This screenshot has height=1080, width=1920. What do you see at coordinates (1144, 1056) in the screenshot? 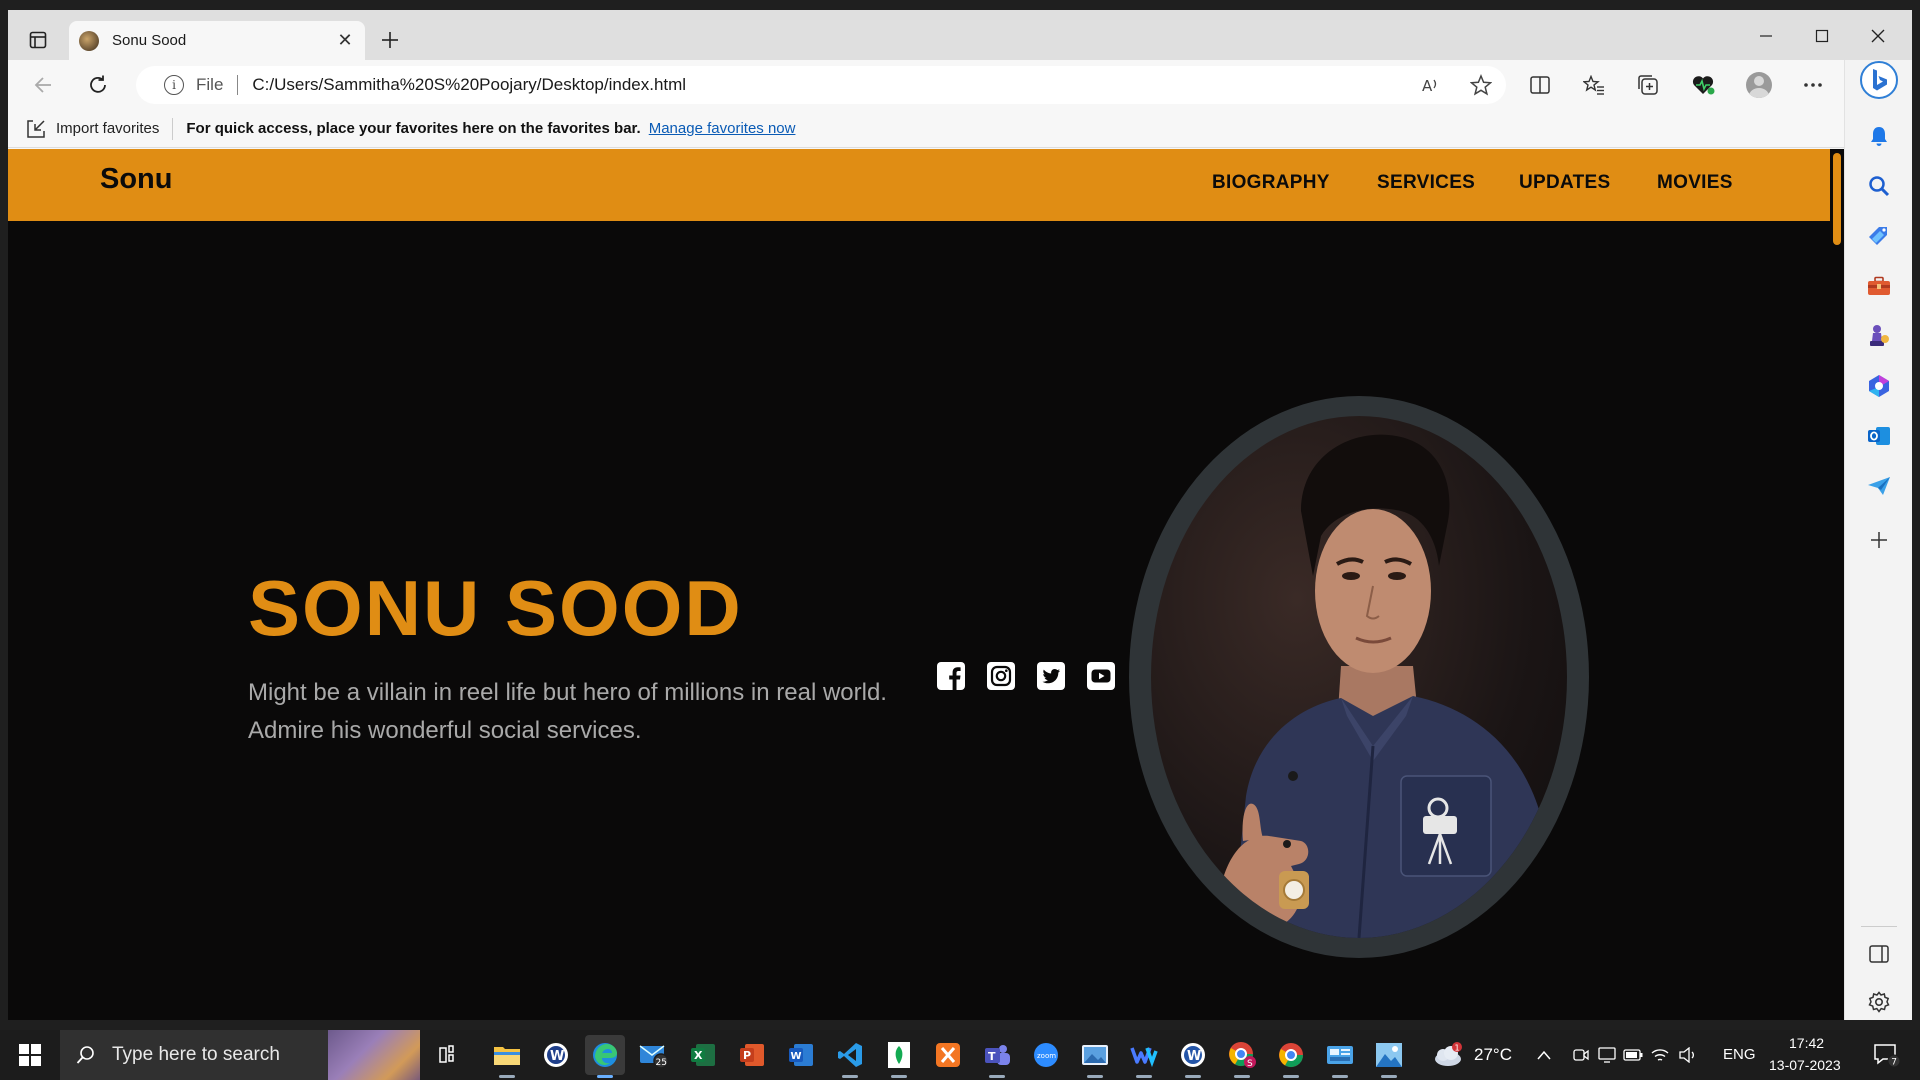
I see `webex-icon` at bounding box center [1144, 1056].